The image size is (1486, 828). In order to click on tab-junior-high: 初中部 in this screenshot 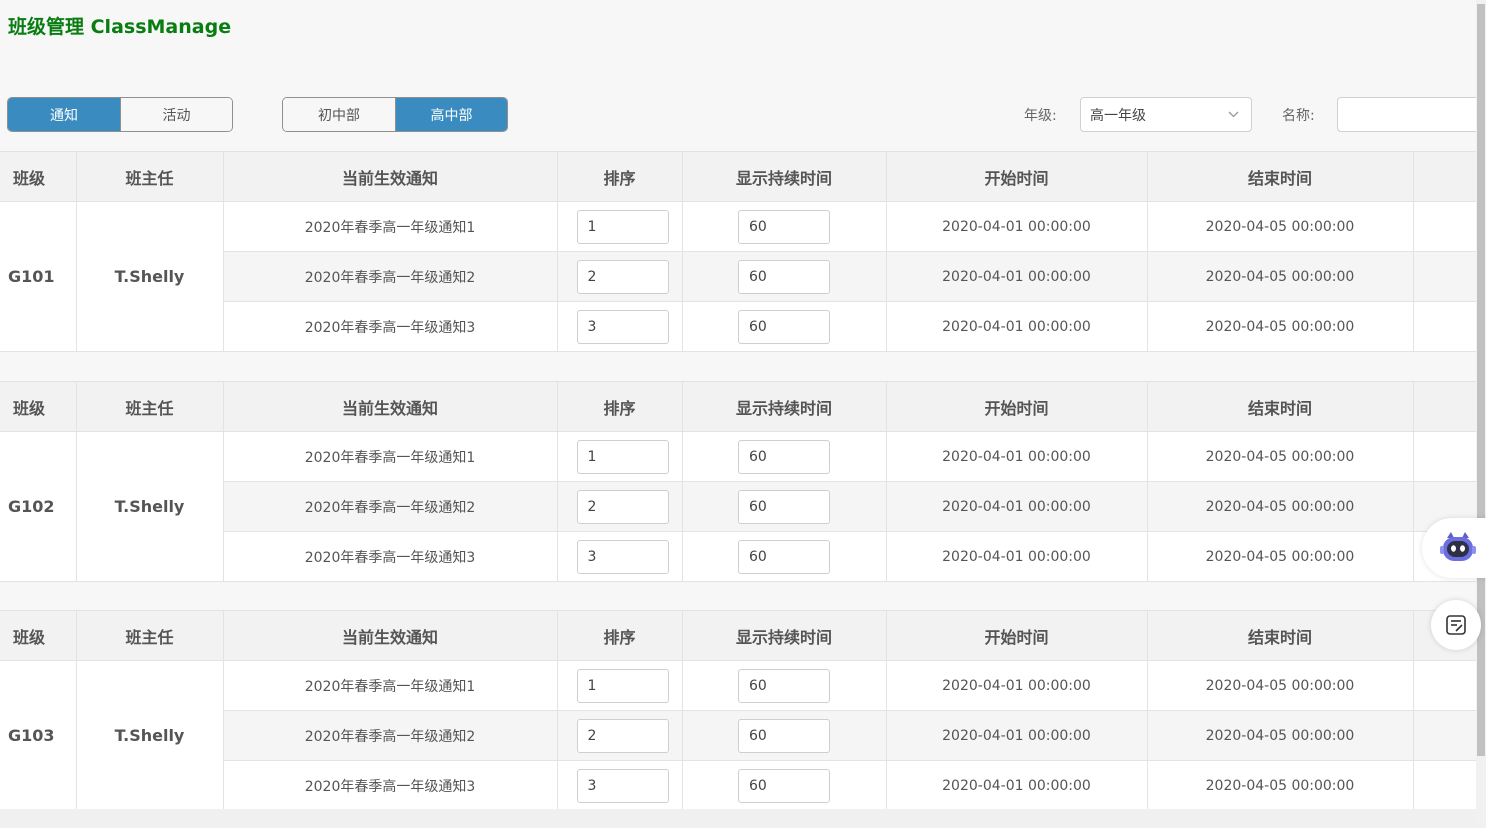, I will do `click(339, 114)`.